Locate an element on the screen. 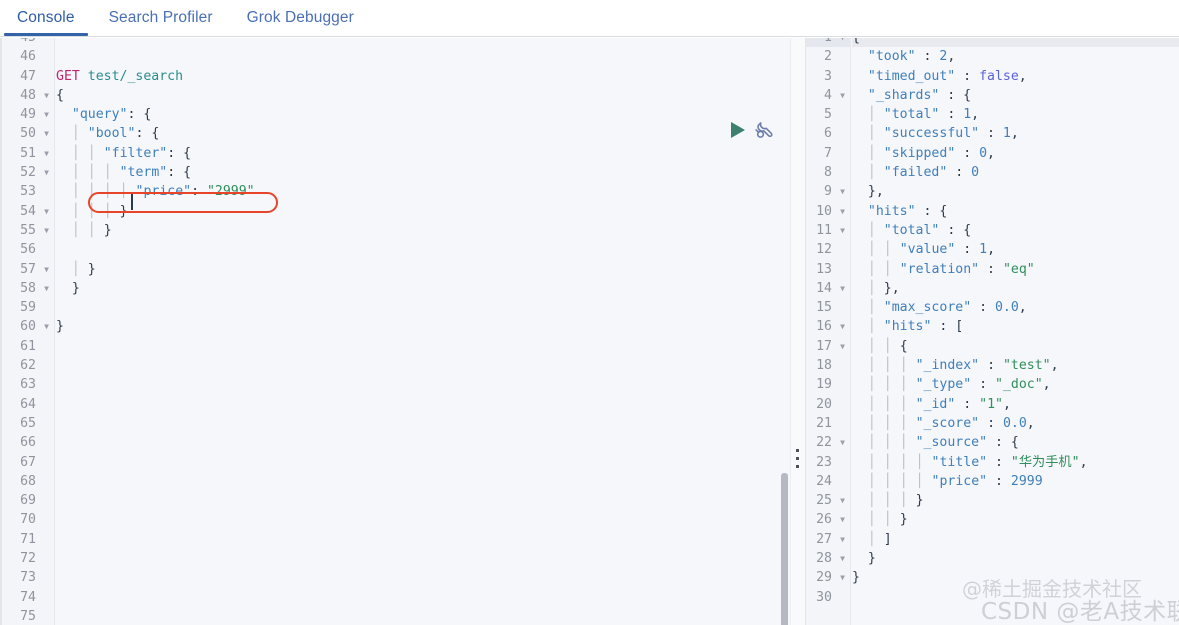 Image resolution: width=1179 pixels, height=625 pixels. code-line: │ │ │ │ "title" : "华为手机", is located at coordinates (1015, 462).